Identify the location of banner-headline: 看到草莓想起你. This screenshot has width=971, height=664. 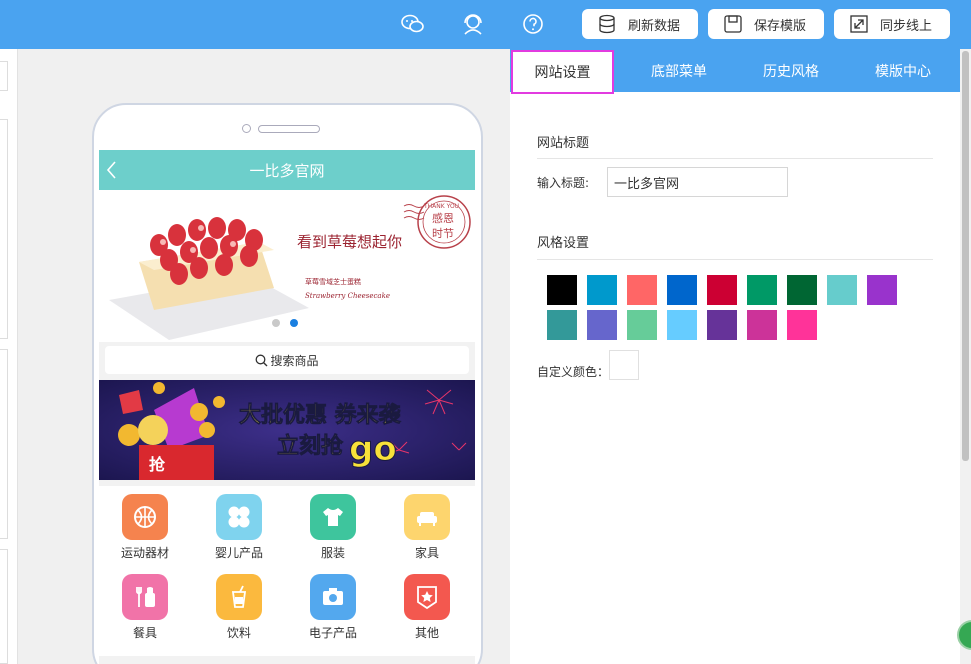
(349, 242).